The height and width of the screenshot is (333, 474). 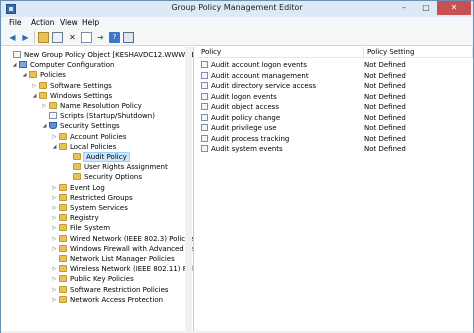 What do you see at coordinates (119, 289) in the screenshot?
I see `tree-node-label: Software Restriction Policies` at bounding box center [119, 289].